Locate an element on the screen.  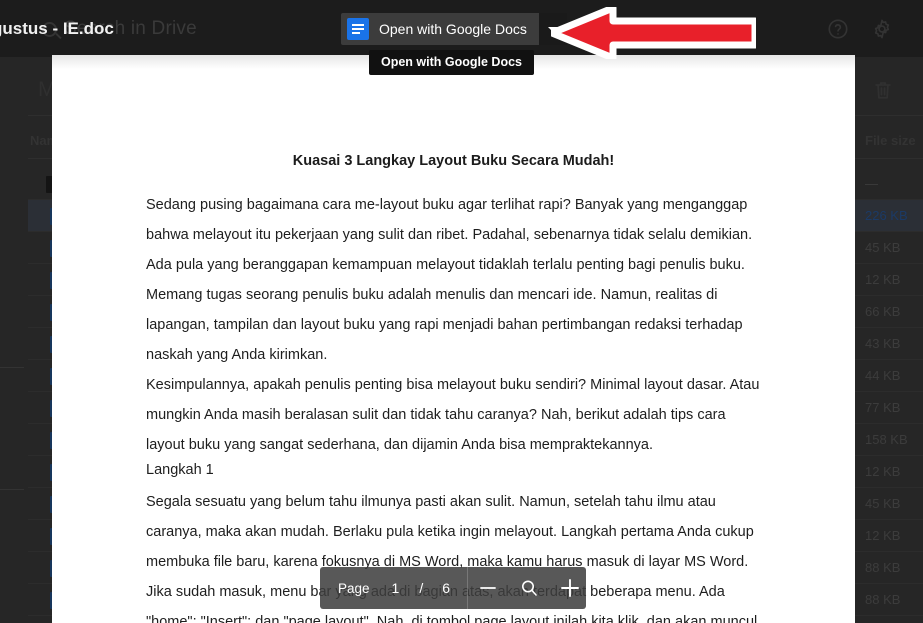
open-with-tooltip: Open with Google Docs is located at coordinates (451, 62).